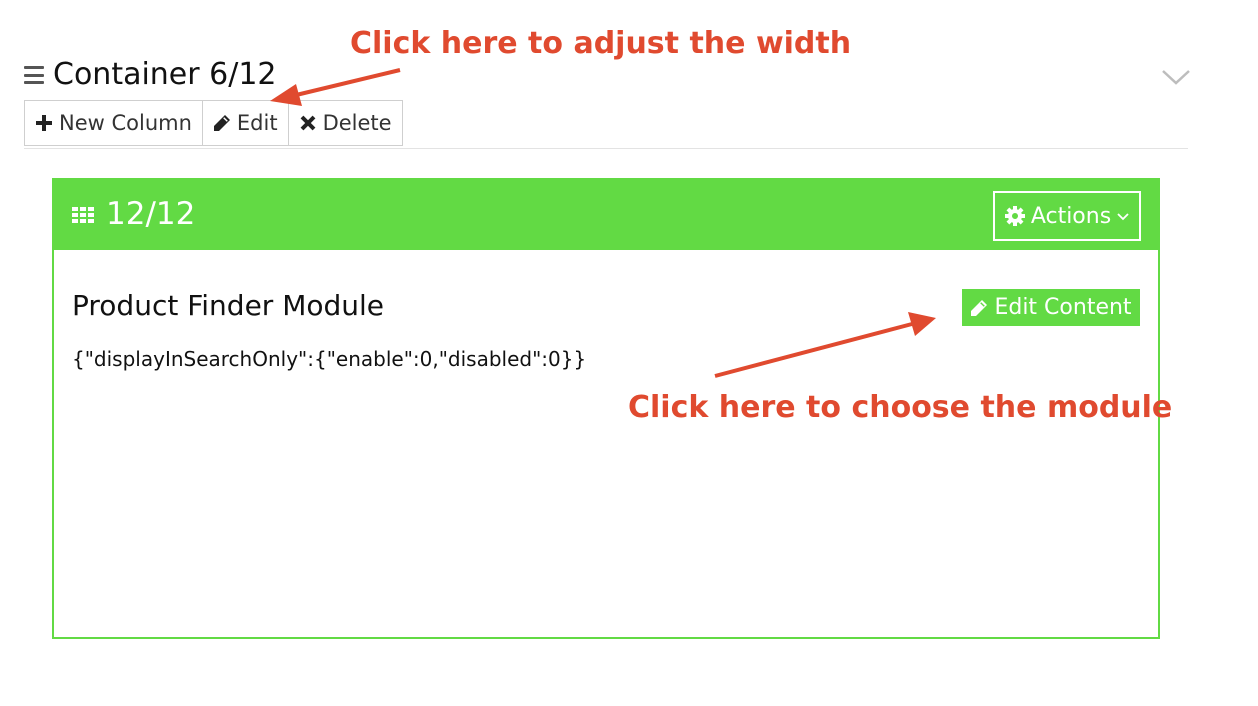  Describe the element at coordinates (44, 123) in the screenshot. I see `plus-icon` at that location.